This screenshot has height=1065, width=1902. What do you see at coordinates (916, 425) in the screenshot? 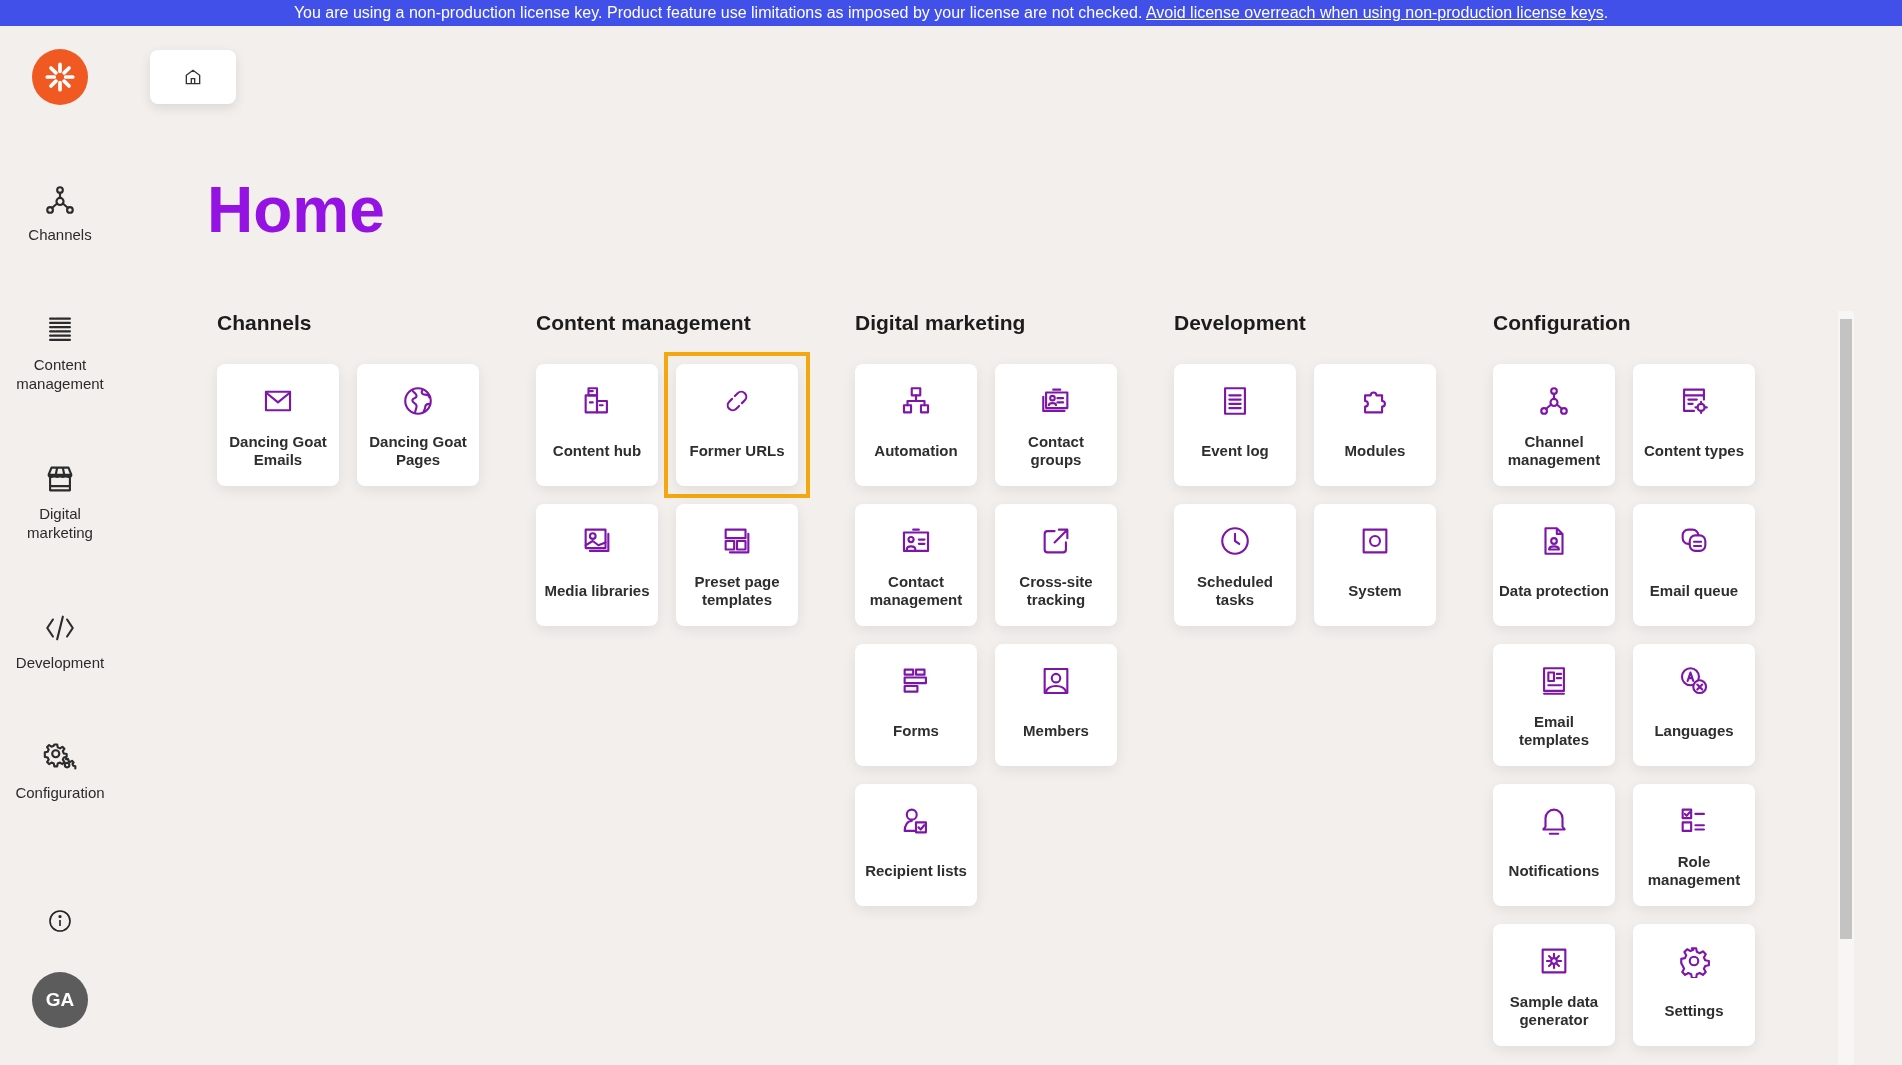
I see `app-tile: Automation` at bounding box center [916, 425].